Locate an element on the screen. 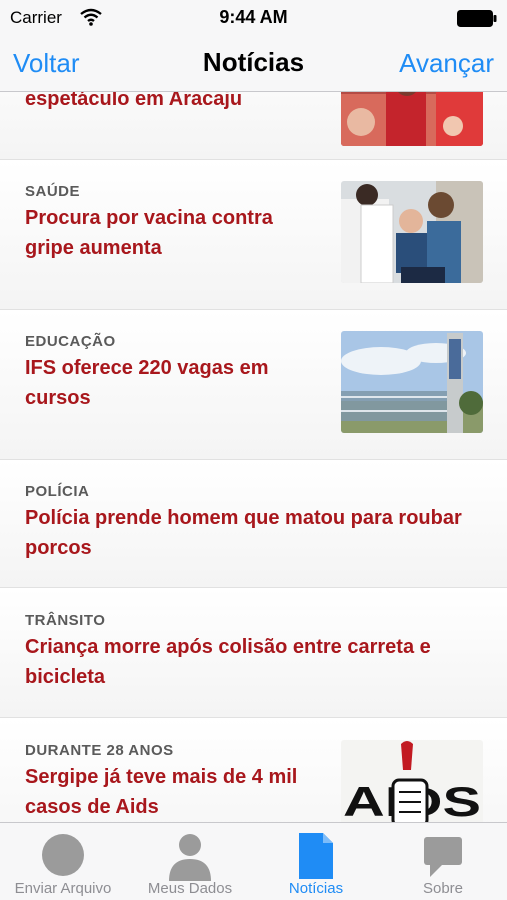  aids-campaign-photo: AIDS is located at coordinates (412, 781).